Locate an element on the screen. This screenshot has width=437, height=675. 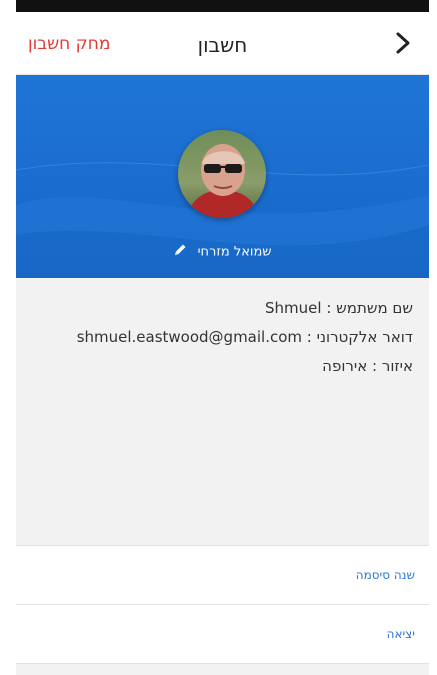
page-title: חשבון is located at coordinates (222, 45).